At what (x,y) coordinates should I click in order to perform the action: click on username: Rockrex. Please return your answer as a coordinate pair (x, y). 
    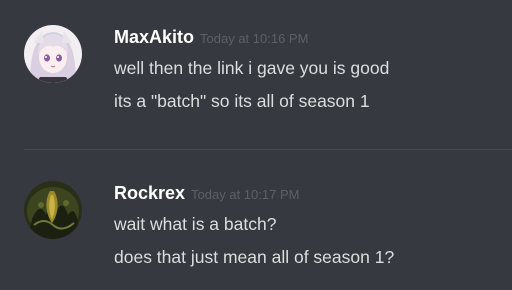
    Looking at the image, I should click on (149, 193).